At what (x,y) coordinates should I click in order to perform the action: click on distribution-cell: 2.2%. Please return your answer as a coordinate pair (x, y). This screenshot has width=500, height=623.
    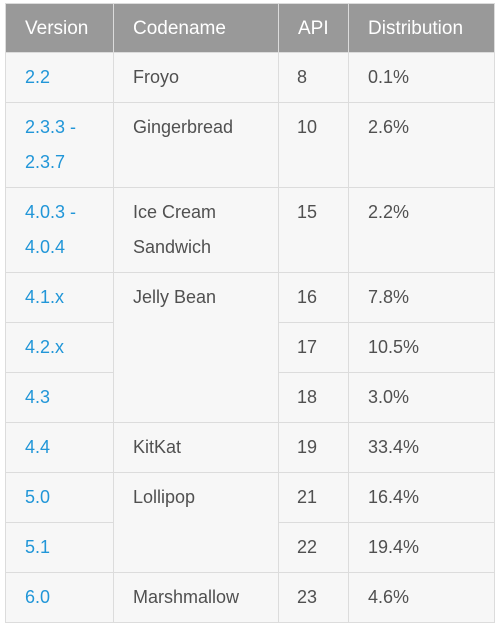
    Looking at the image, I should click on (421, 230).